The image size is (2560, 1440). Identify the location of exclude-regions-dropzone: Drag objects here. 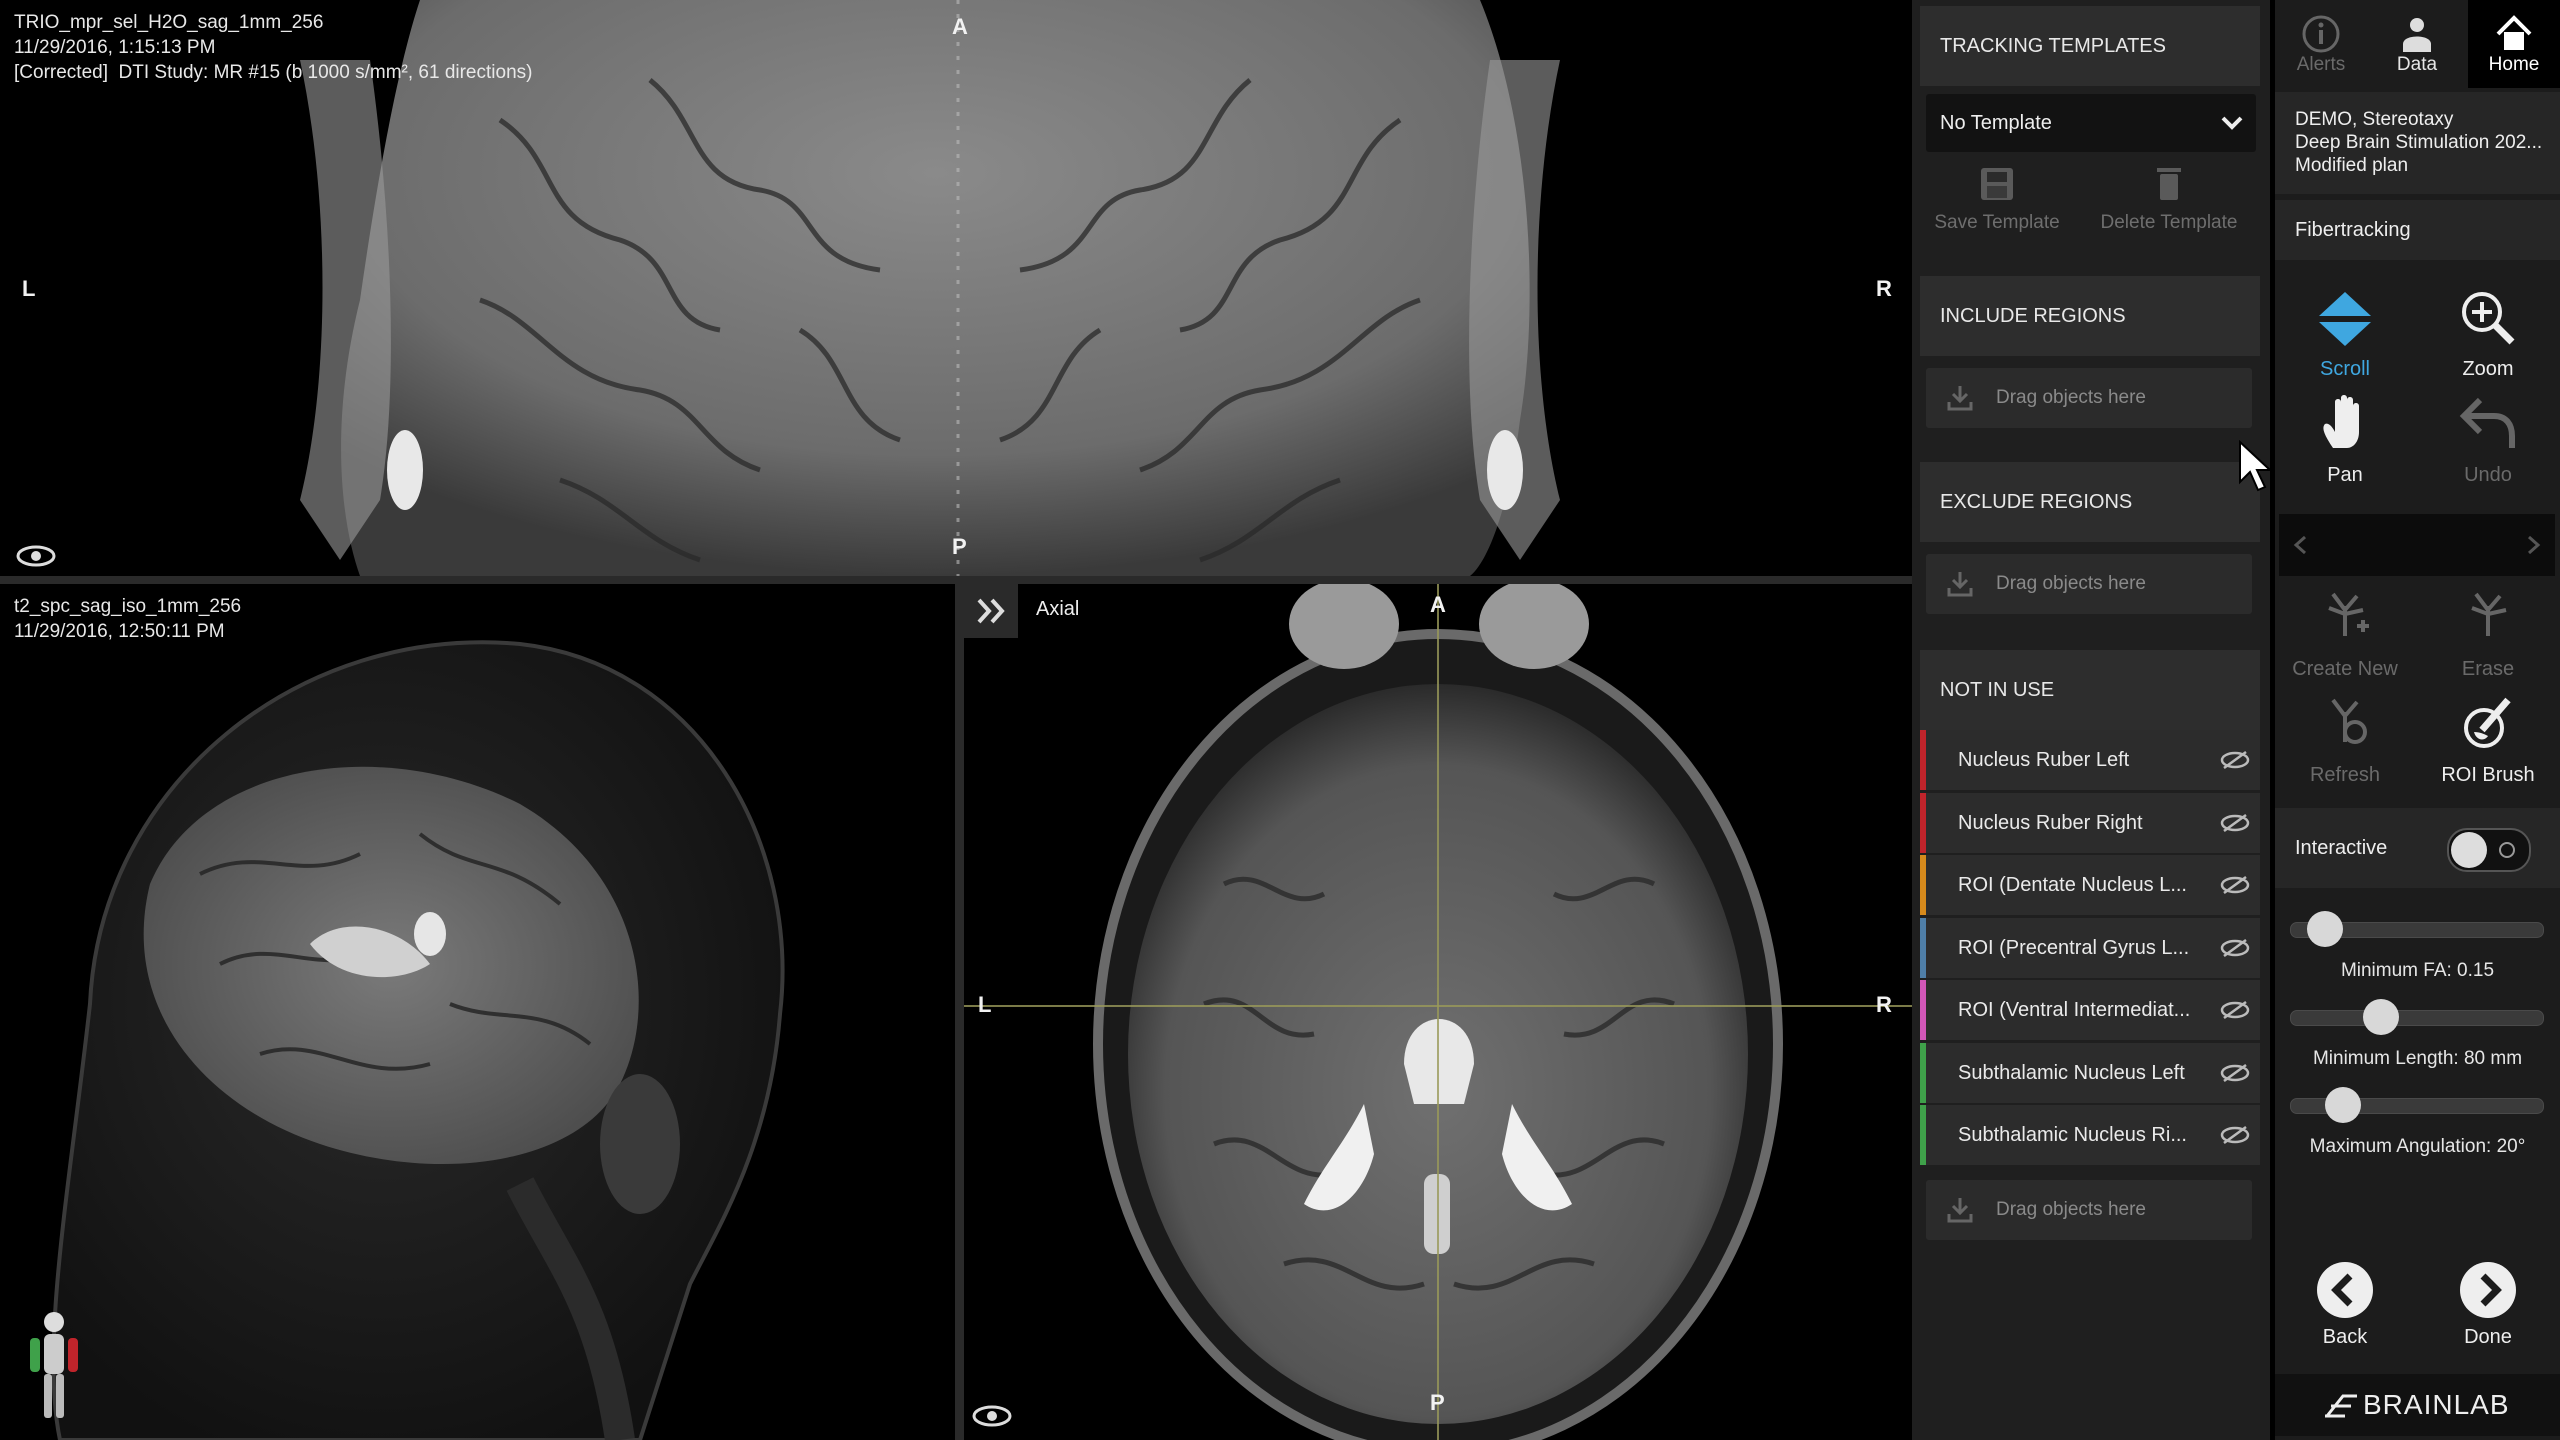
(2089, 584).